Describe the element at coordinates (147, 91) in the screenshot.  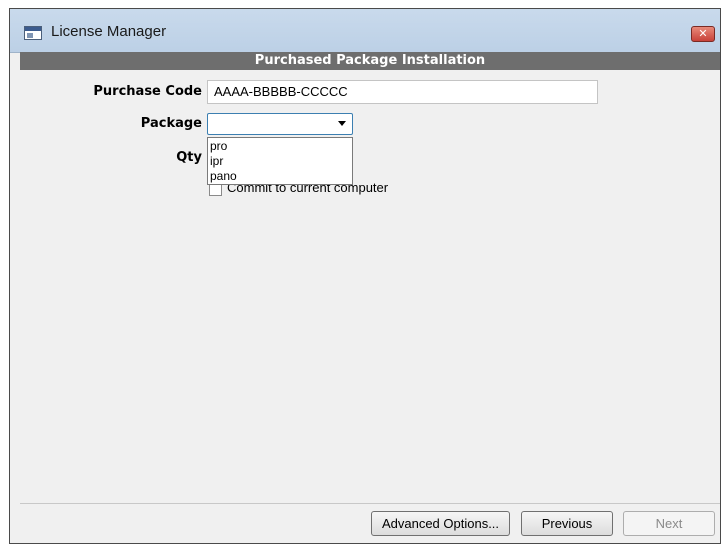
I see `purchase-code-label: Purchase Code` at that location.